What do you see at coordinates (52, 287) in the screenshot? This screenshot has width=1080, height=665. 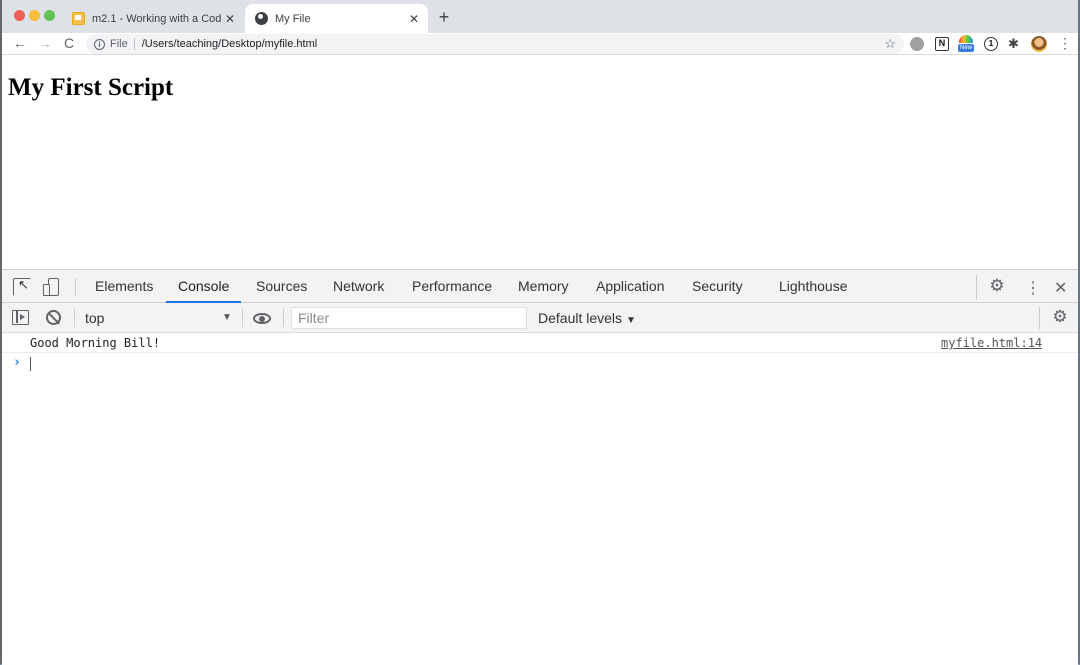 I see `device-toolbar-icon` at bounding box center [52, 287].